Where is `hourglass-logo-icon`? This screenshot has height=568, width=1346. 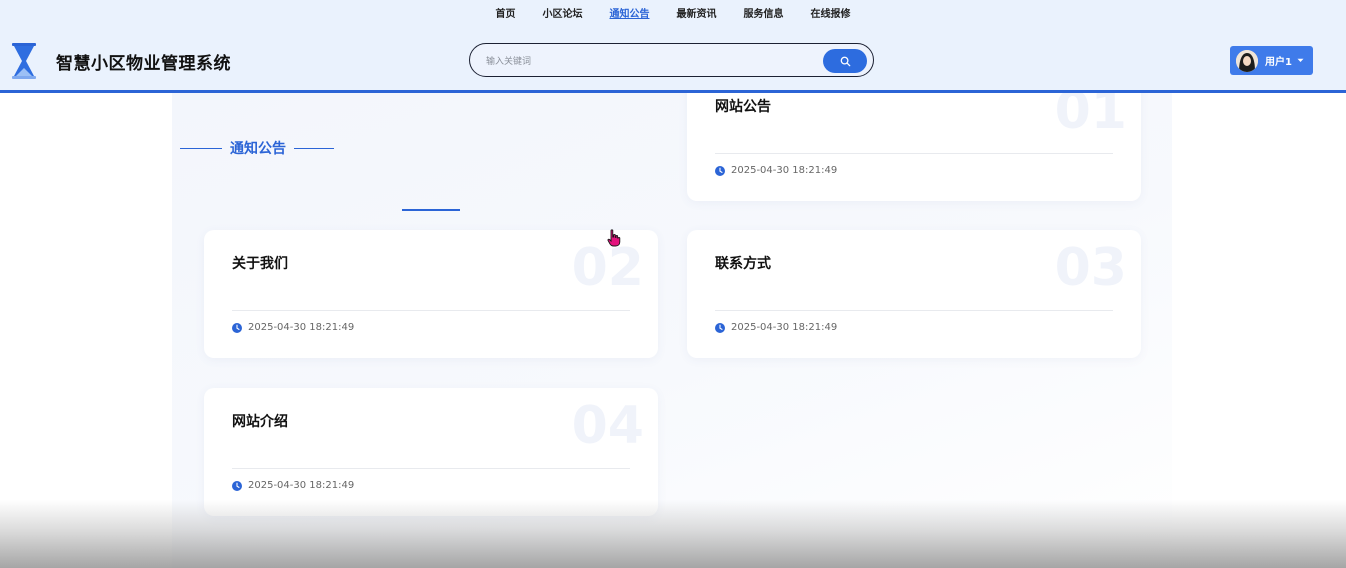 hourglass-logo-icon is located at coordinates (24, 61).